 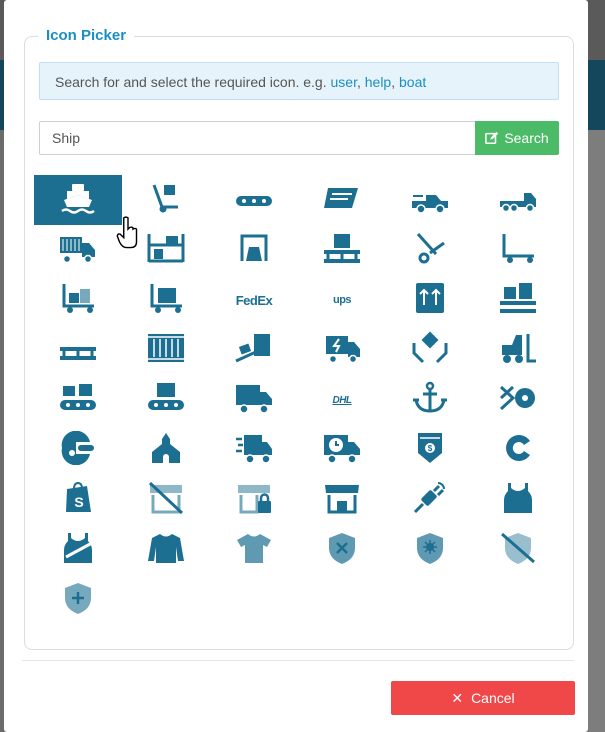 I want to click on pallet-boxes-icon, so click(x=518, y=300).